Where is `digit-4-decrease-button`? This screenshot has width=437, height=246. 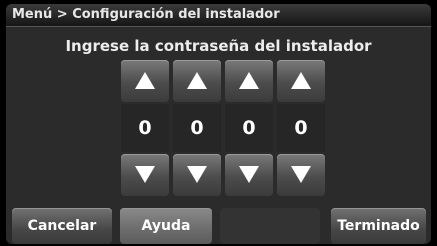
digit-4-decrease-button is located at coordinates (301, 175).